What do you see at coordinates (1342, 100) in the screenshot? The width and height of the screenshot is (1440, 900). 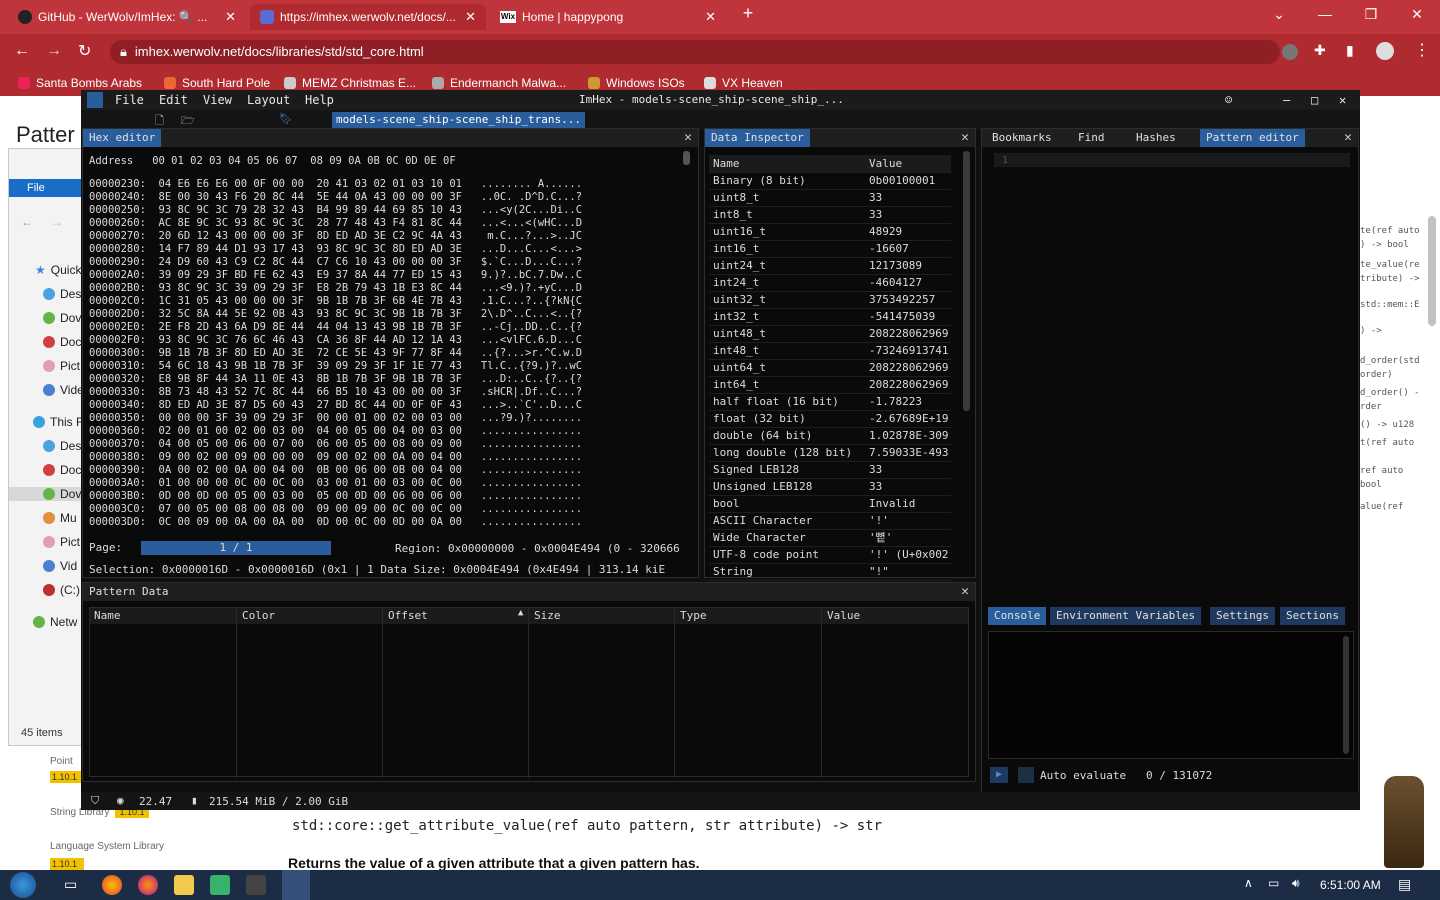 I see `close-button: ✕` at bounding box center [1342, 100].